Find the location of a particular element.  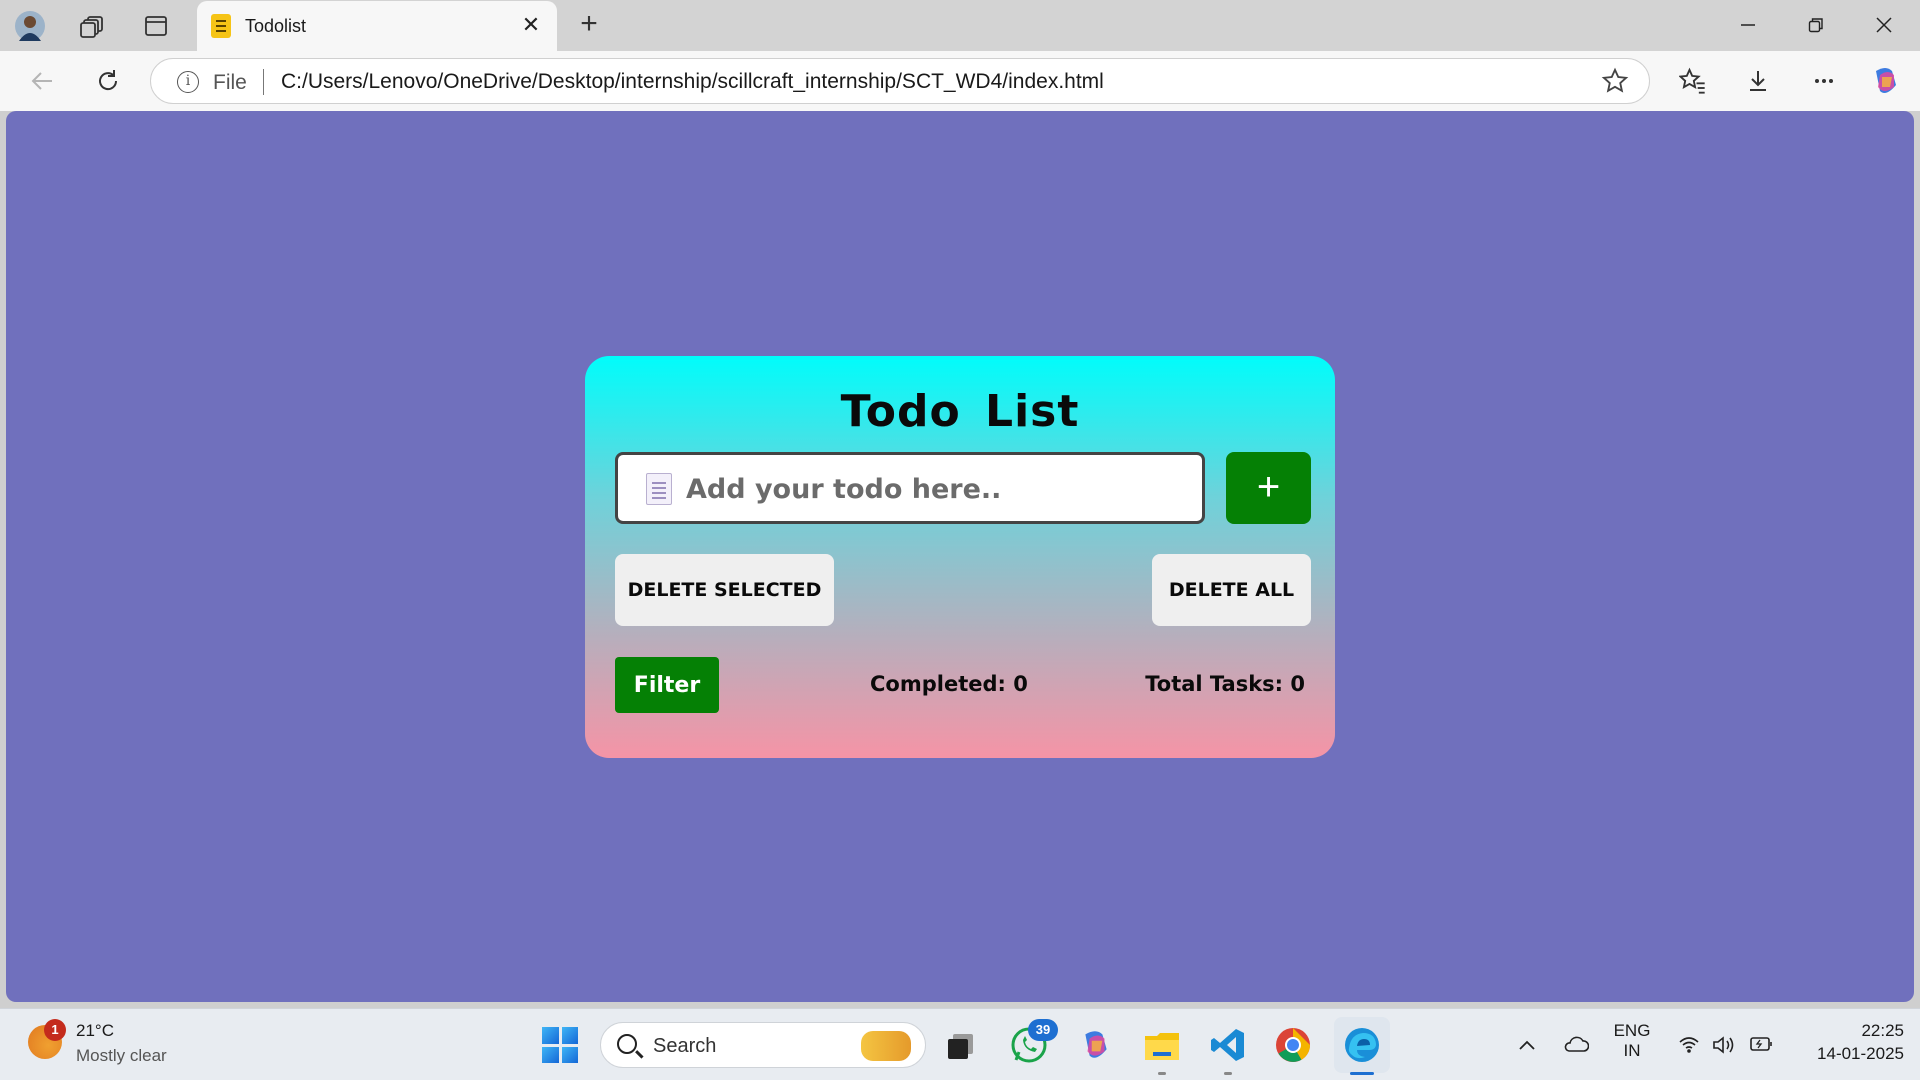

filter-button: Filter is located at coordinates (667, 685).